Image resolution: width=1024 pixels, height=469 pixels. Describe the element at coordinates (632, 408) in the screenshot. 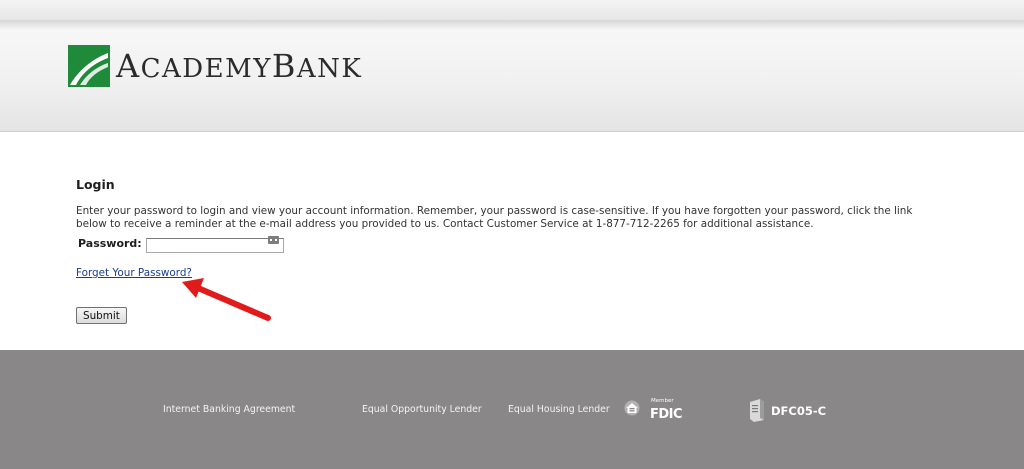

I see `equal-housing-icon` at that location.